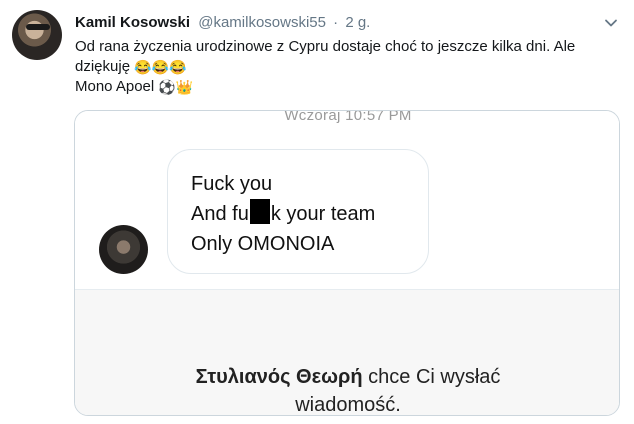 The width and height of the screenshot is (634, 424). What do you see at coordinates (220, 214) in the screenshot?
I see `message-line-2-start: And fu` at bounding box center [220, 214].